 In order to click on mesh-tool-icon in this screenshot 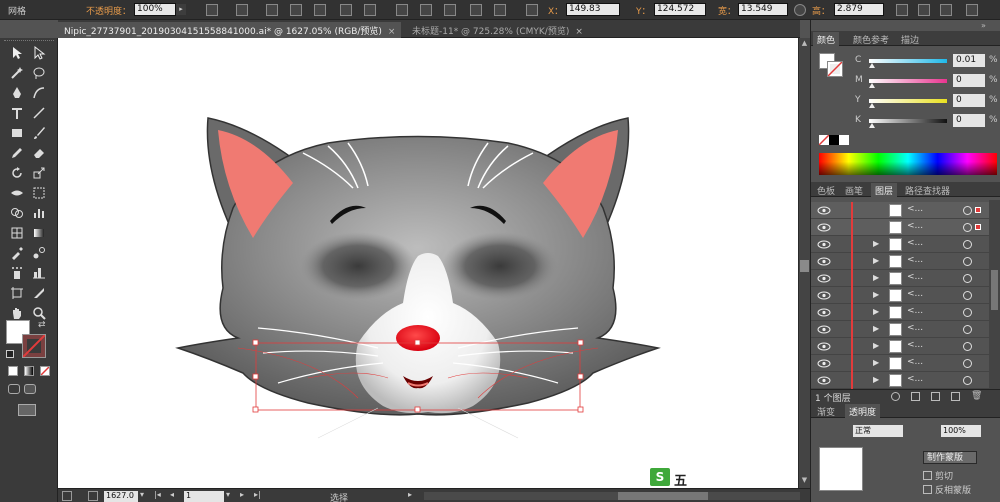, I will do `click(17, 233)`.